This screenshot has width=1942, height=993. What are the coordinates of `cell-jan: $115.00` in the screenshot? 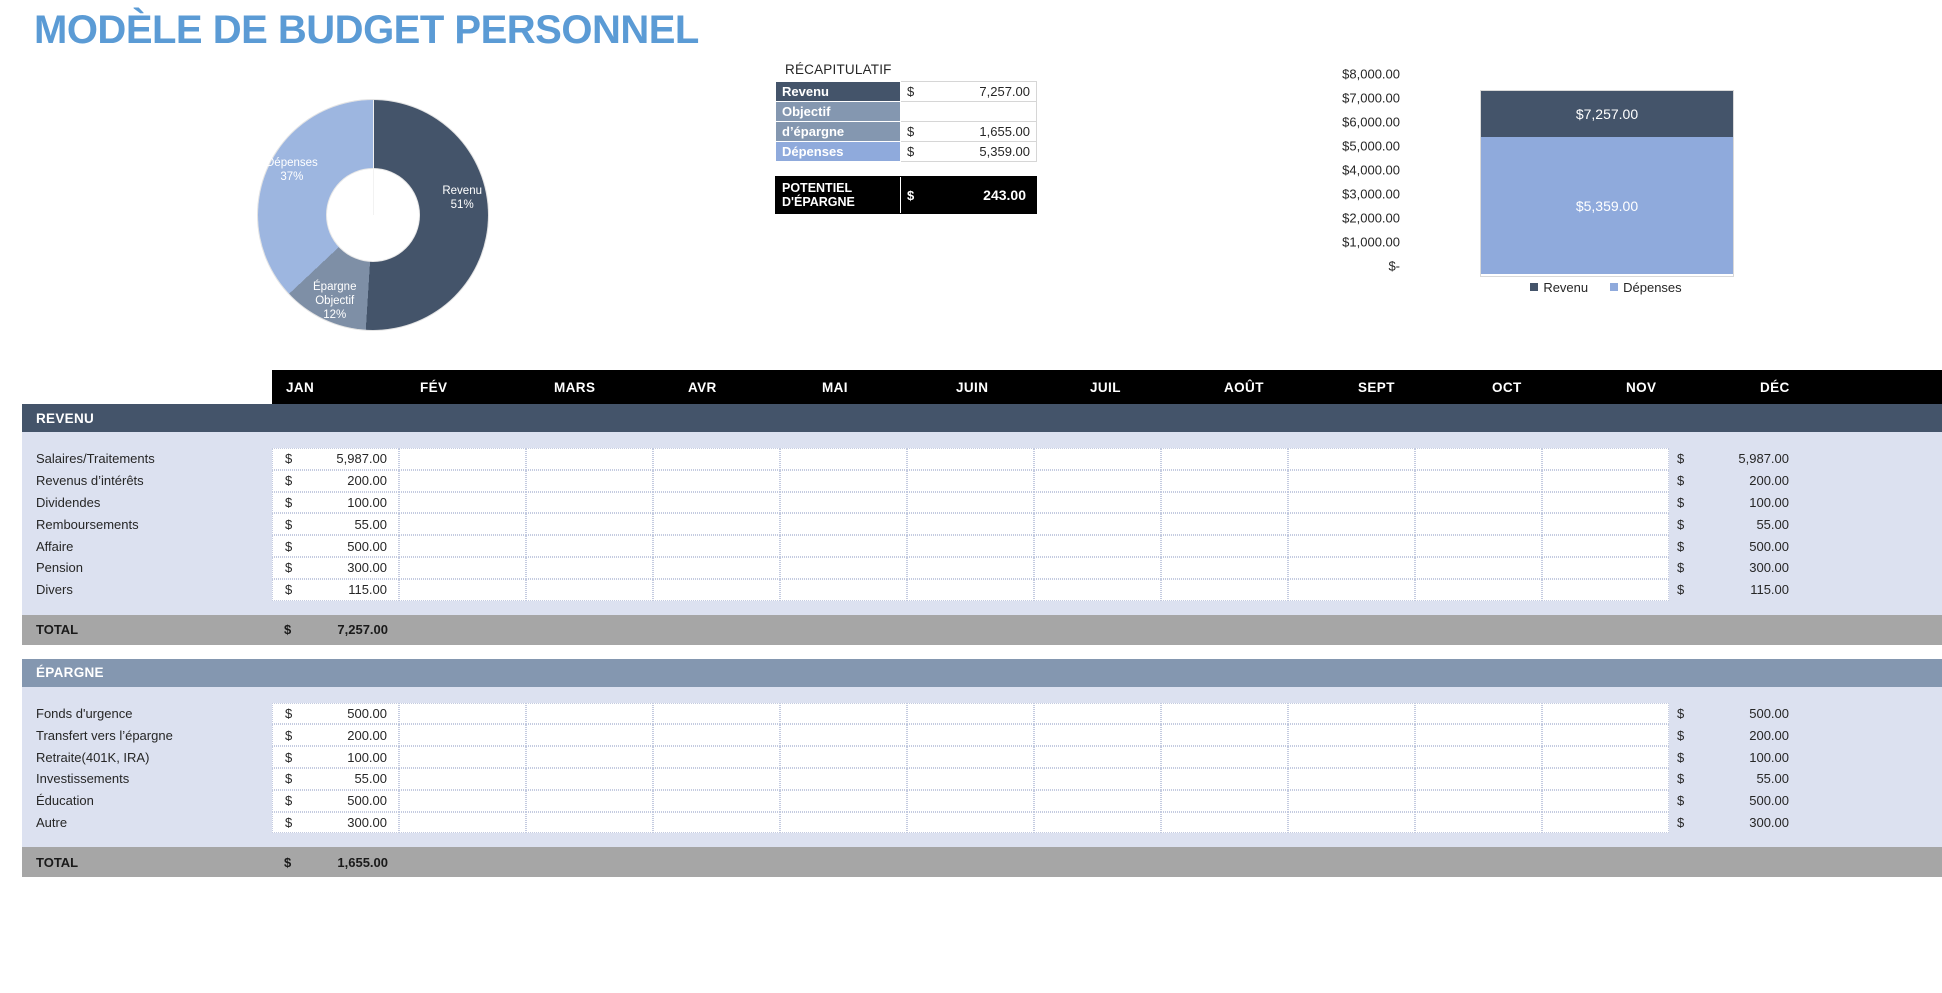 It's located at (335, 589).